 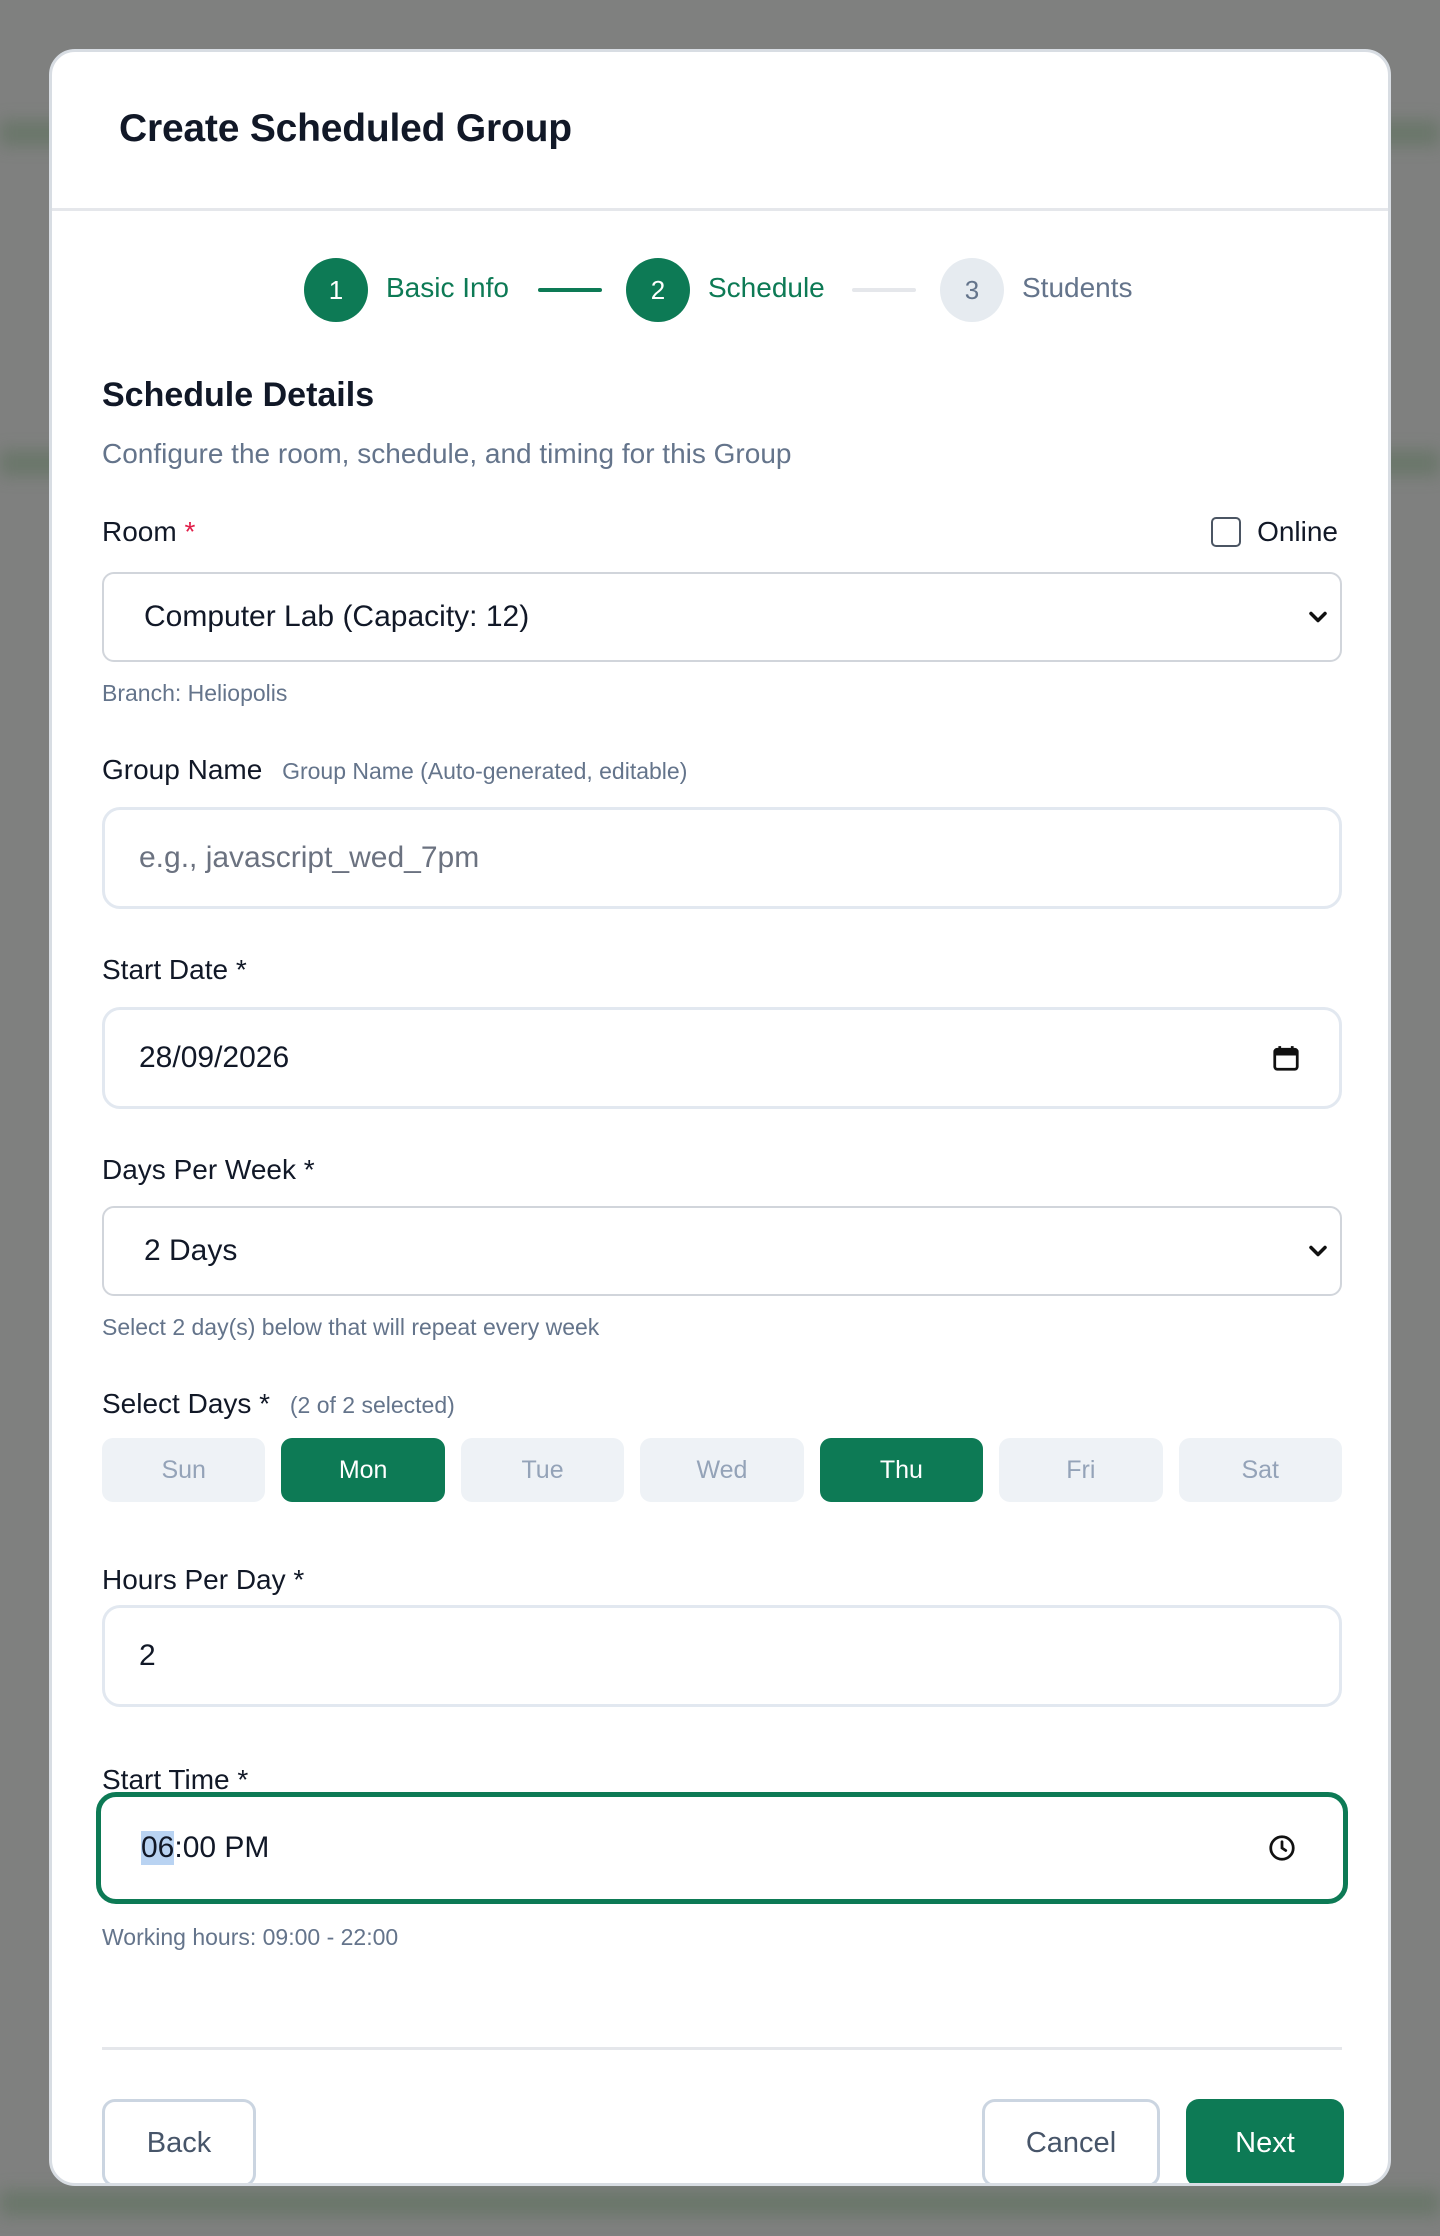 I want to click on room-select-value: Computer Lab (Capacity: 12), so click(x=337, y=616).